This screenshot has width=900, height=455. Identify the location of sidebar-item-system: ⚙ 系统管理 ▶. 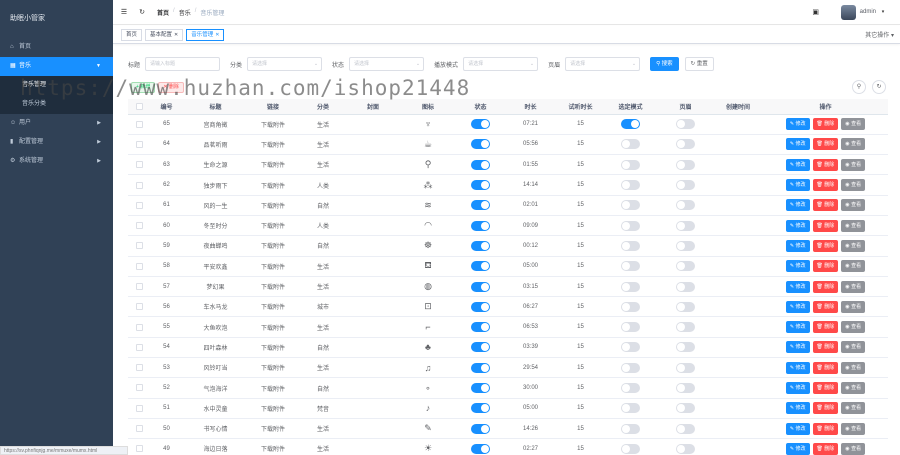
(56, 161).